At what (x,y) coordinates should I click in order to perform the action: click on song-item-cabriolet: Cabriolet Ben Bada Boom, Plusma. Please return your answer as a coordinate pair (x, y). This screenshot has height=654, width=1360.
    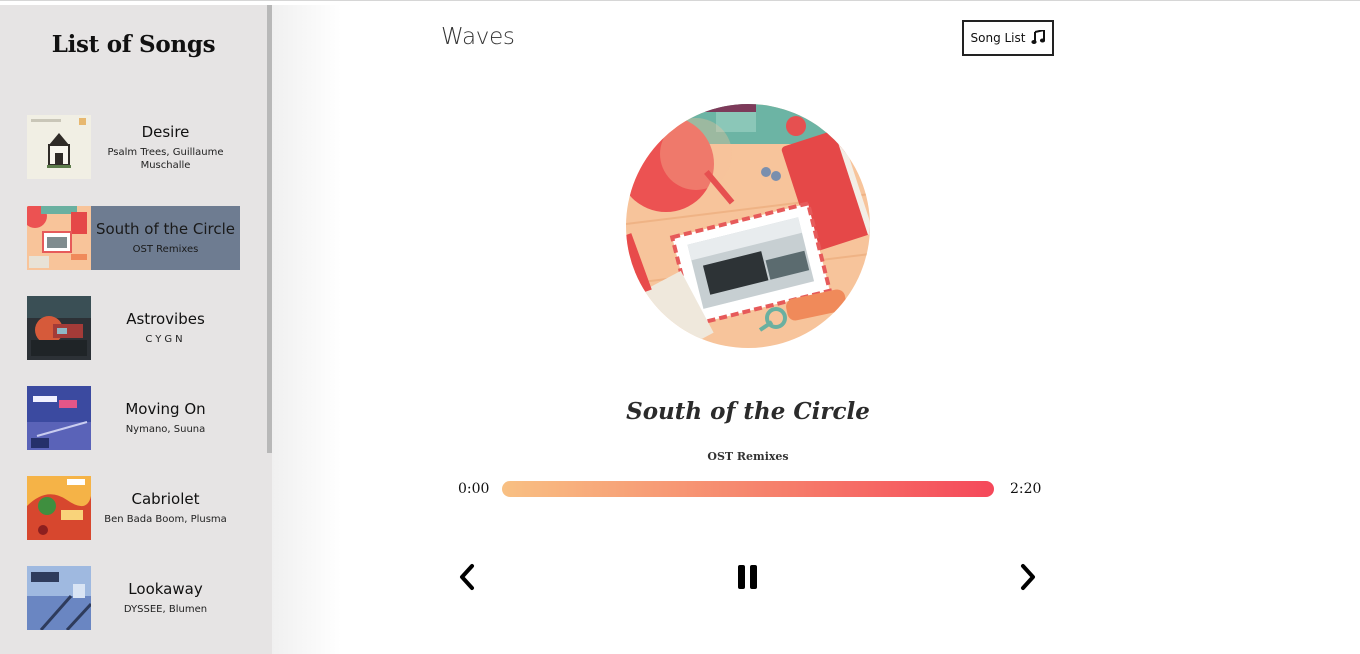
    Looking at the image, I should click on (133, 508).